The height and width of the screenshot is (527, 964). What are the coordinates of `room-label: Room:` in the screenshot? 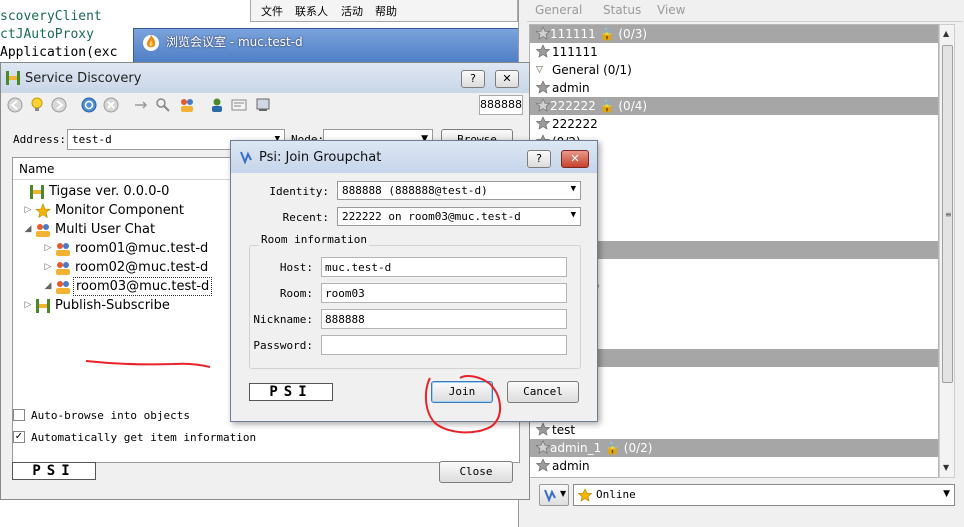 It's located at (296, 293).